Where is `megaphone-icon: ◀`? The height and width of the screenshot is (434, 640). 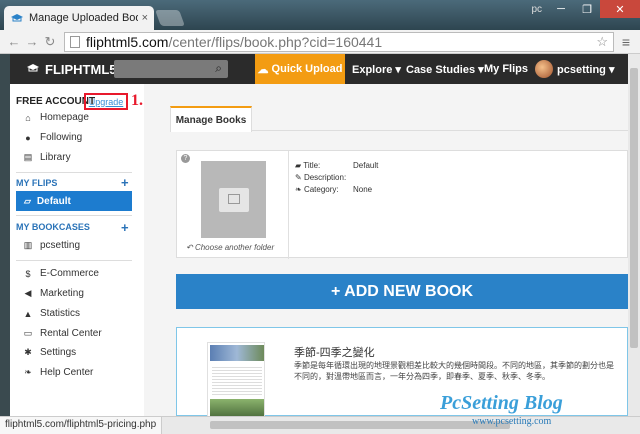
megaphone-icon: ◀ is located at coordinates (28, 293).